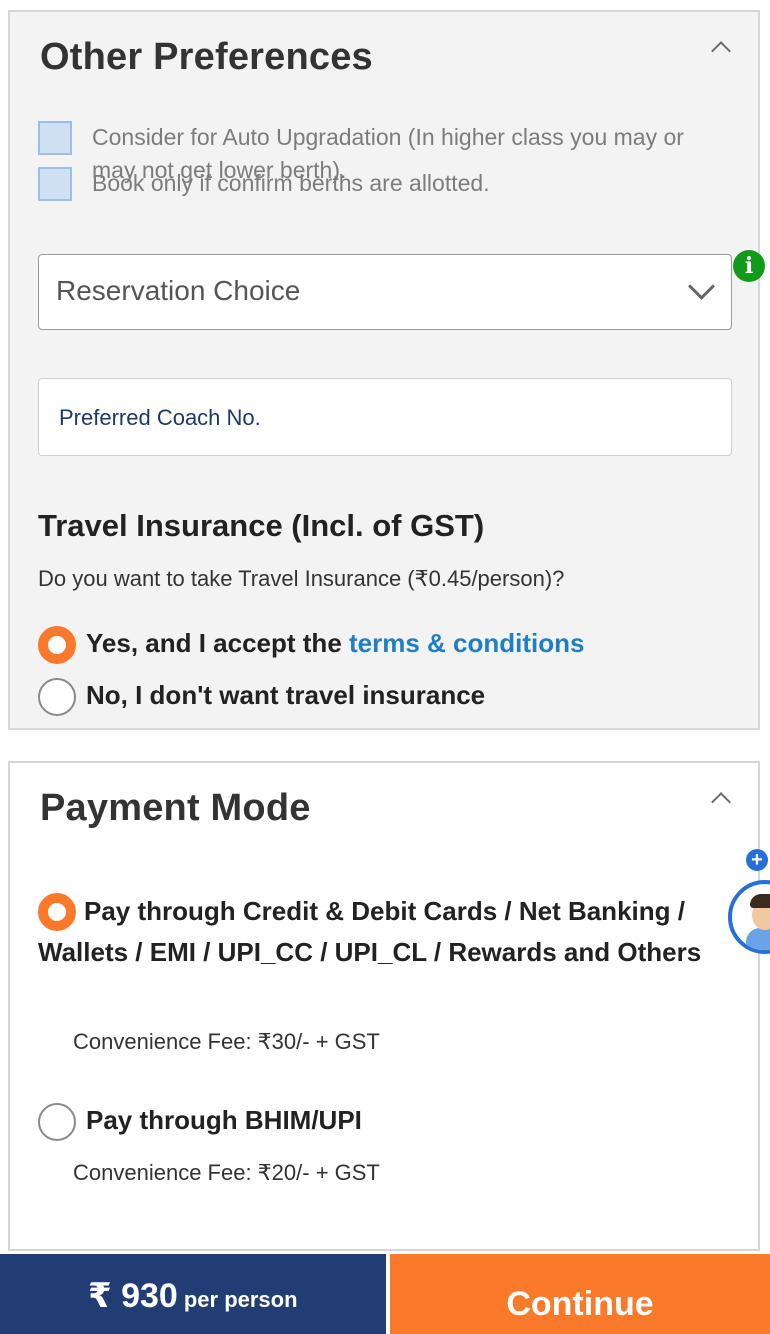 The width and height of the screenshot is (770, 1334). Describe the element at coordinates (286, 695) in the screenshot. I see `insurance-no-label: No, I don't want travel insurance` at that location.